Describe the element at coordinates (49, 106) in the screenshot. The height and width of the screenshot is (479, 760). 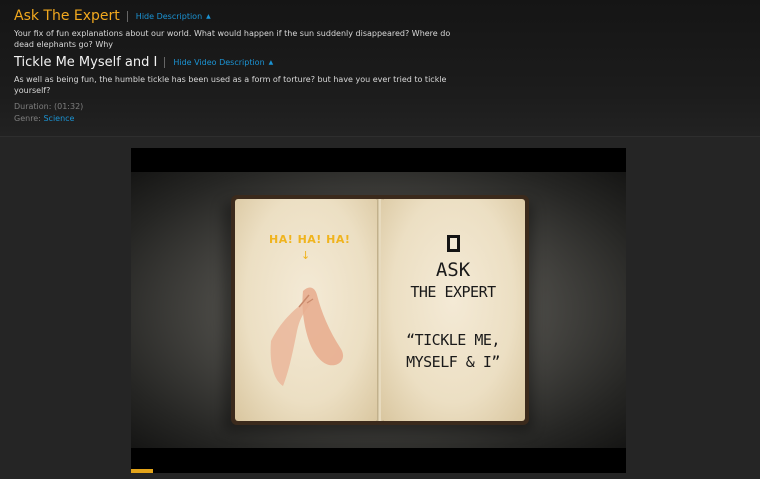
I see `duration-label: Duration: (01:32)` at that location.